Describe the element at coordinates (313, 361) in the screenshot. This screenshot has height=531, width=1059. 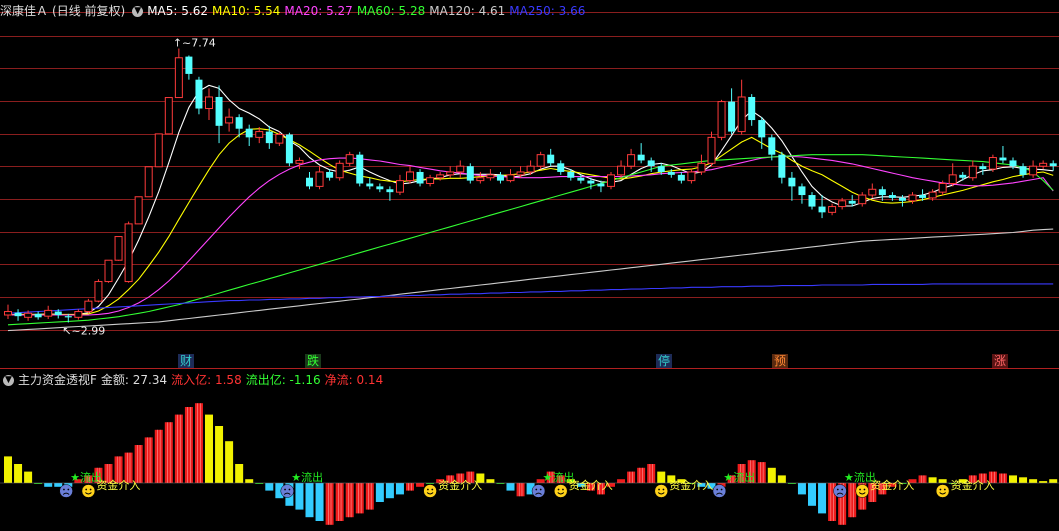
I see `signal-badge: 跌` at that location.